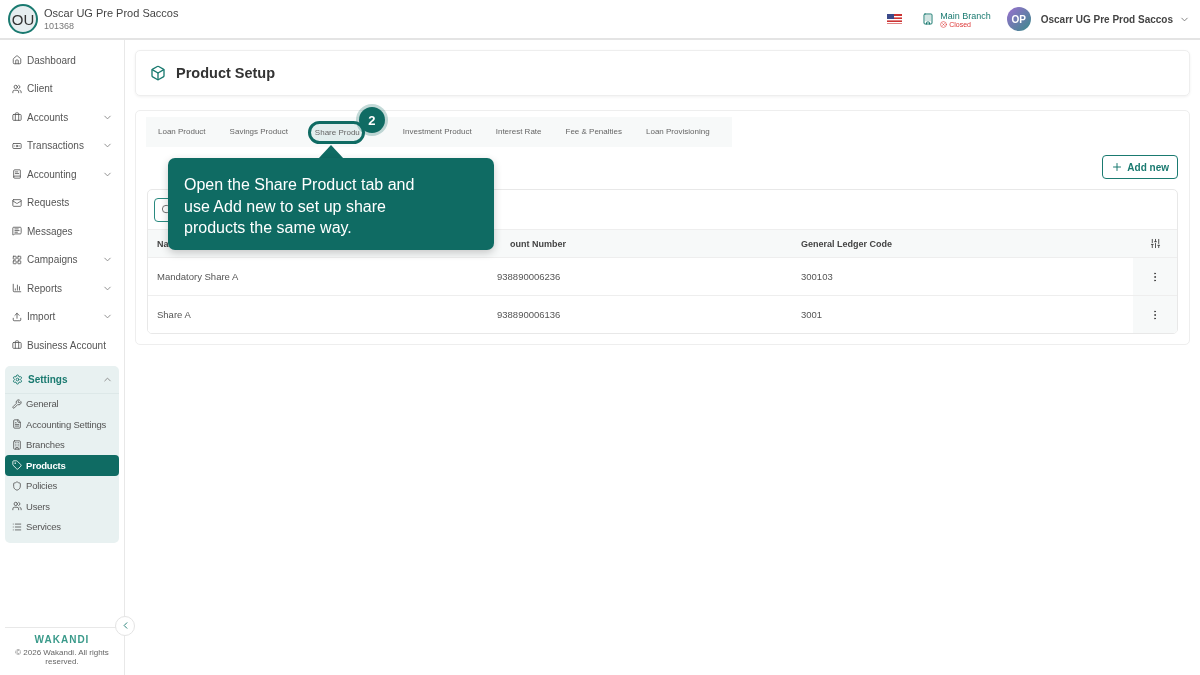 Image resolution: width=1200 pixels, height=675 pixels. What do you see at coordinates (1018, 19) in the screenshot?
I see `user-avatar: OP` at bounding box center [1018, 19].